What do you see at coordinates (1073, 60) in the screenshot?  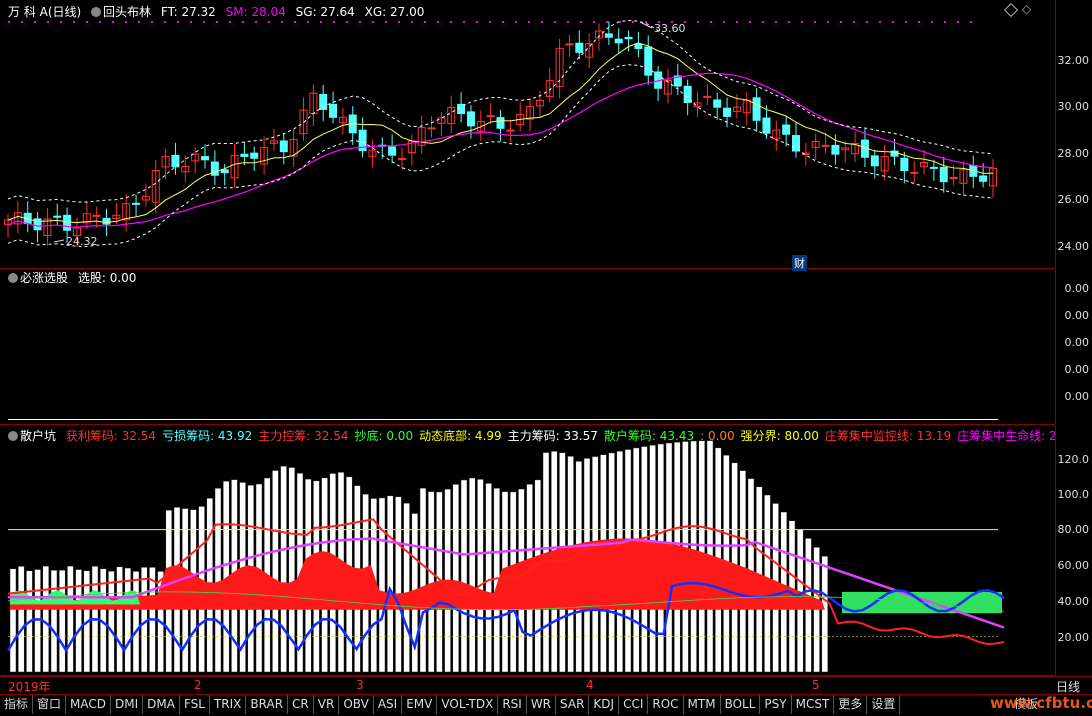 I see `y-tick: 32.00` at bounding box center [1073, 60].